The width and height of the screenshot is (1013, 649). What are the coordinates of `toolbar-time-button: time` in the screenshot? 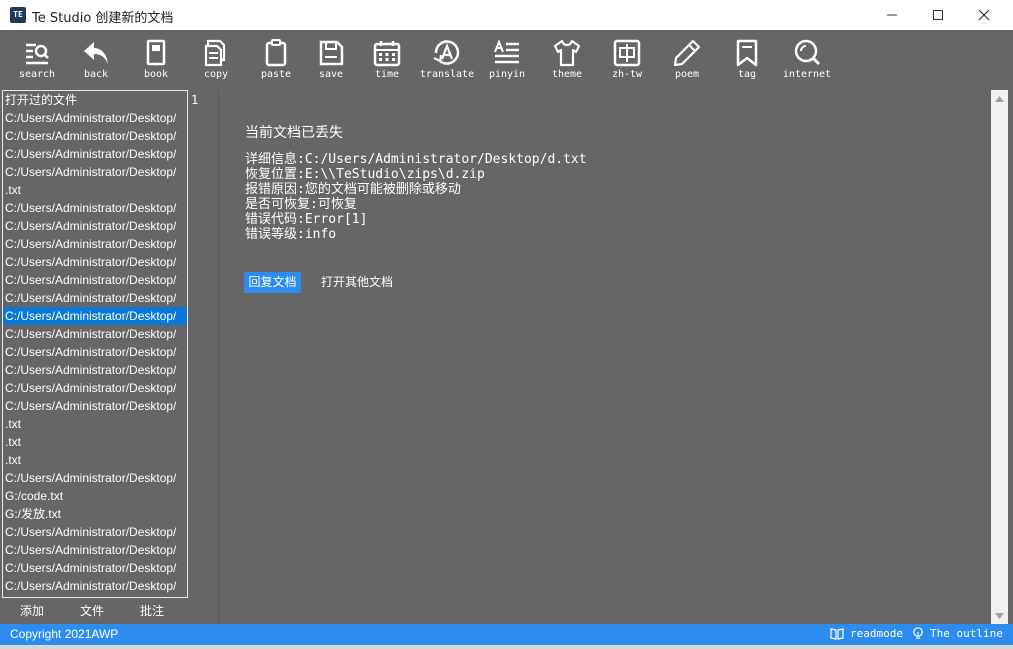 It's located at (387, 63).